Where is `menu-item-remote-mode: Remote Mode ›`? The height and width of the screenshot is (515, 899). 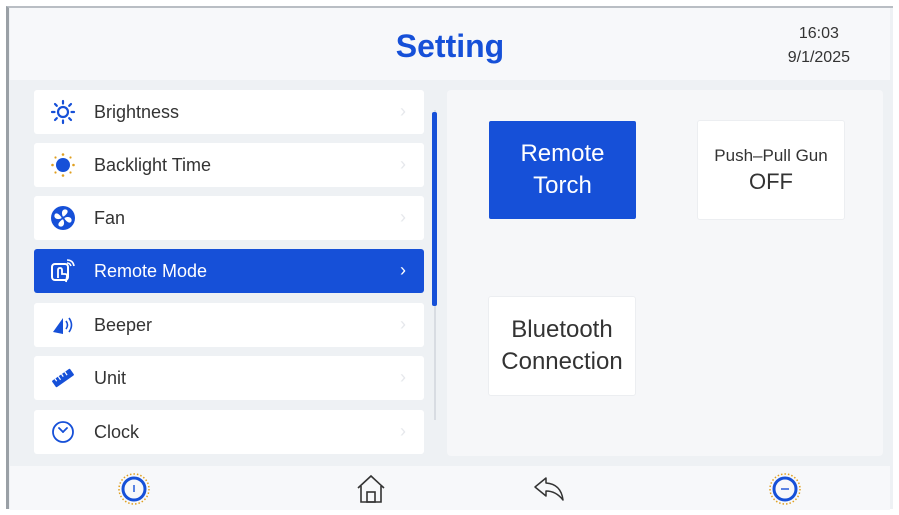
menu-item-remote-mode: Remote Mode › is located at coordinates (229, 271).